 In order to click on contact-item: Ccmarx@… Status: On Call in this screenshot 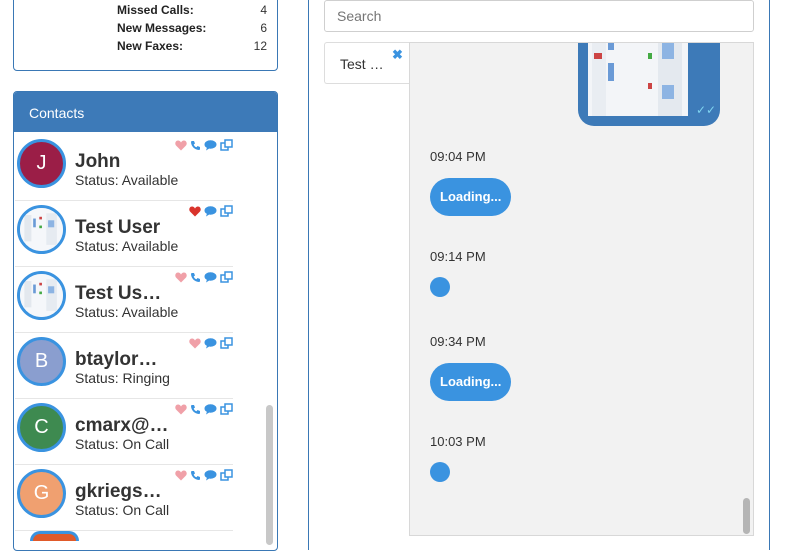, I will do `click(124, 432)`.